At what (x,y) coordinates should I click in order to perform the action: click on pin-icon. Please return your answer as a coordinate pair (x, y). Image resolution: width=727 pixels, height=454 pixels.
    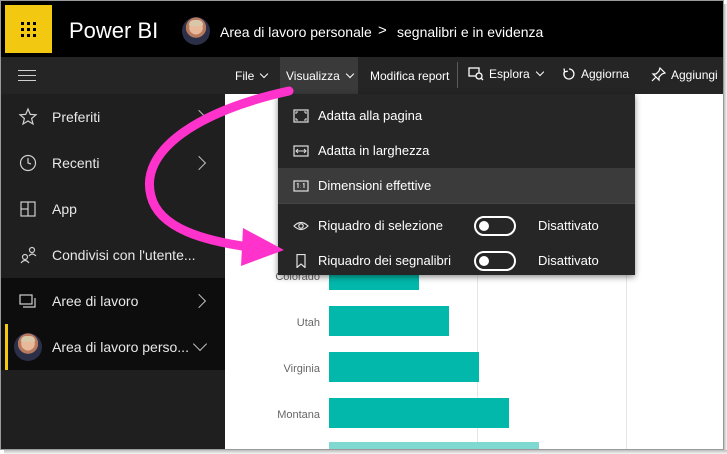
    Looking at the image, I should click on (658, 74).